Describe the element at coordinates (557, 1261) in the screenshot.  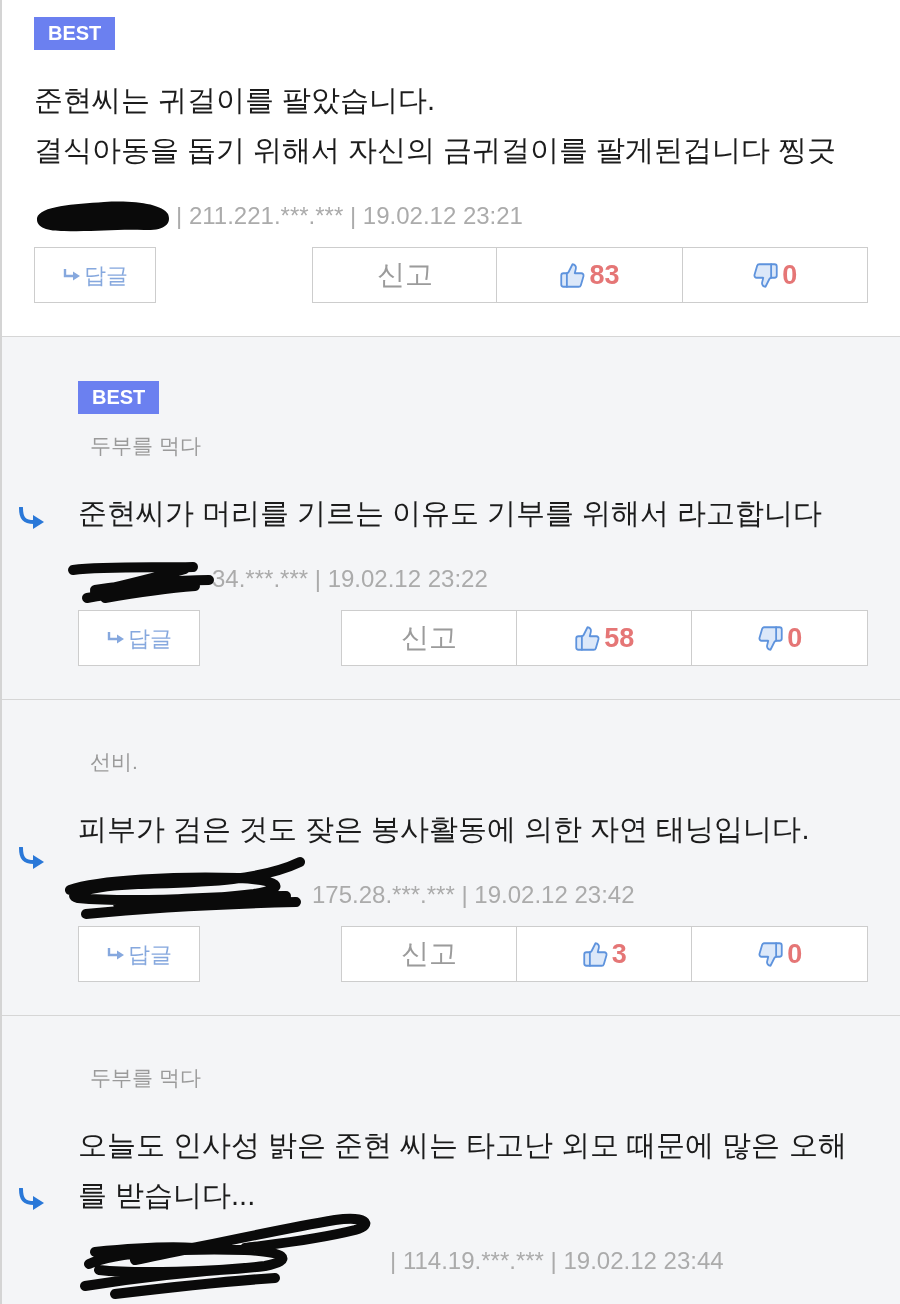
I see `comment-meta: | 114.19.***.*** | 19.02.12 23:44` at that location.